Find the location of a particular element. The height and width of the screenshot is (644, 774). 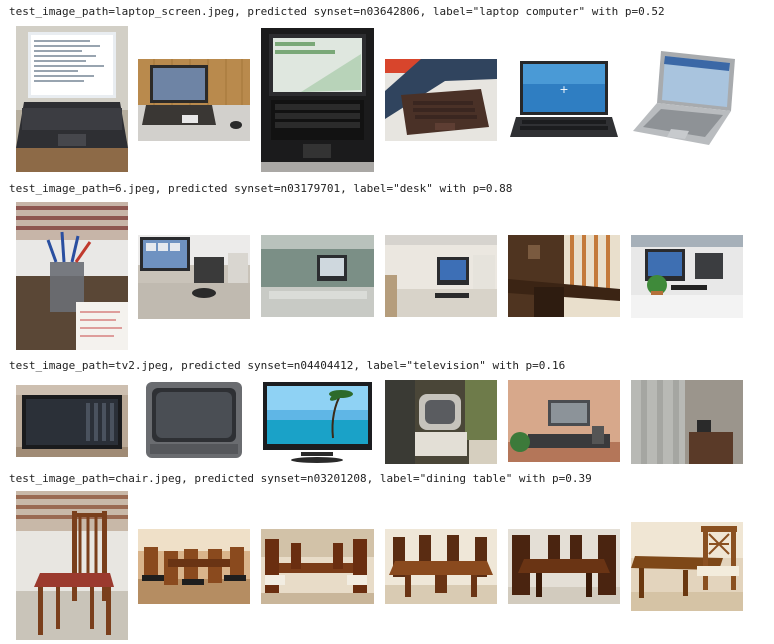

office-desk-with-plant-photo is located at coordinates (687, 276).